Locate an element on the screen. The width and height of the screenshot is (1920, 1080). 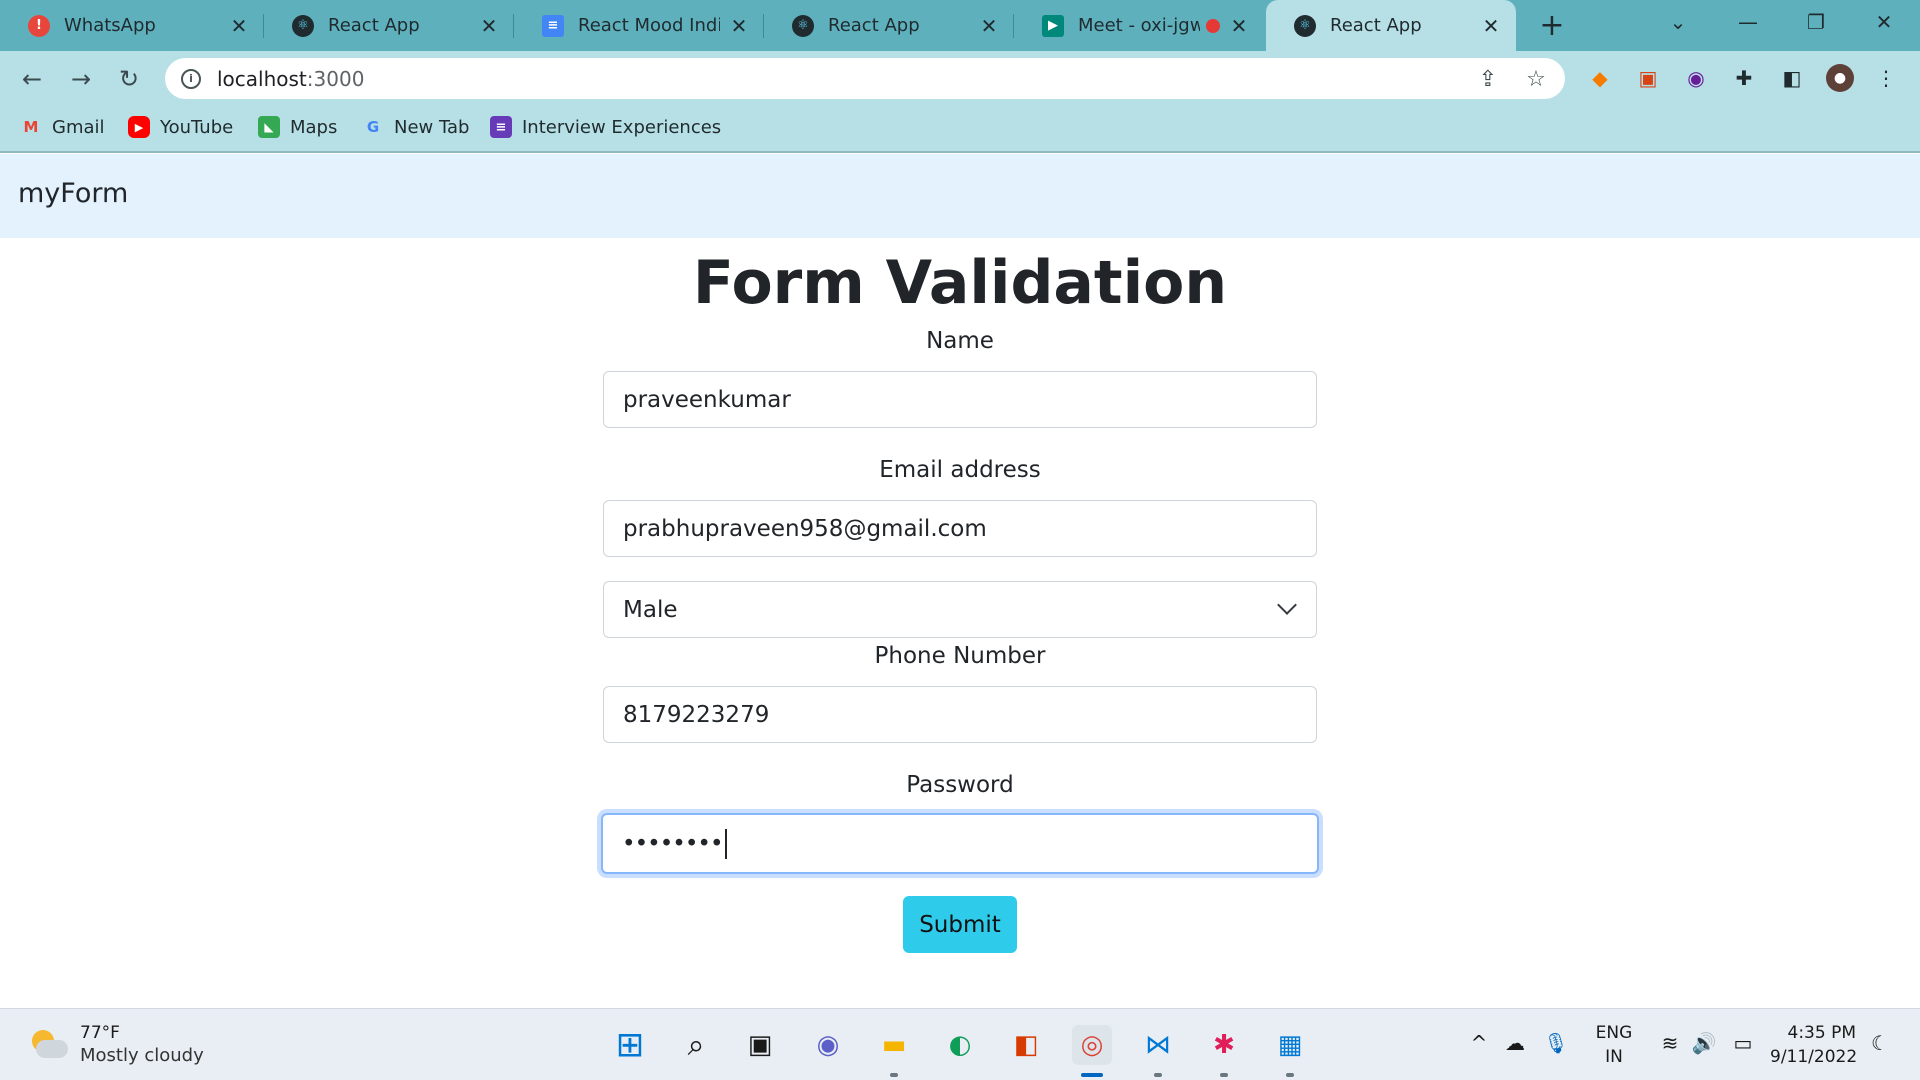
forms-icon: ≡ is located at coordinates (501, 127).